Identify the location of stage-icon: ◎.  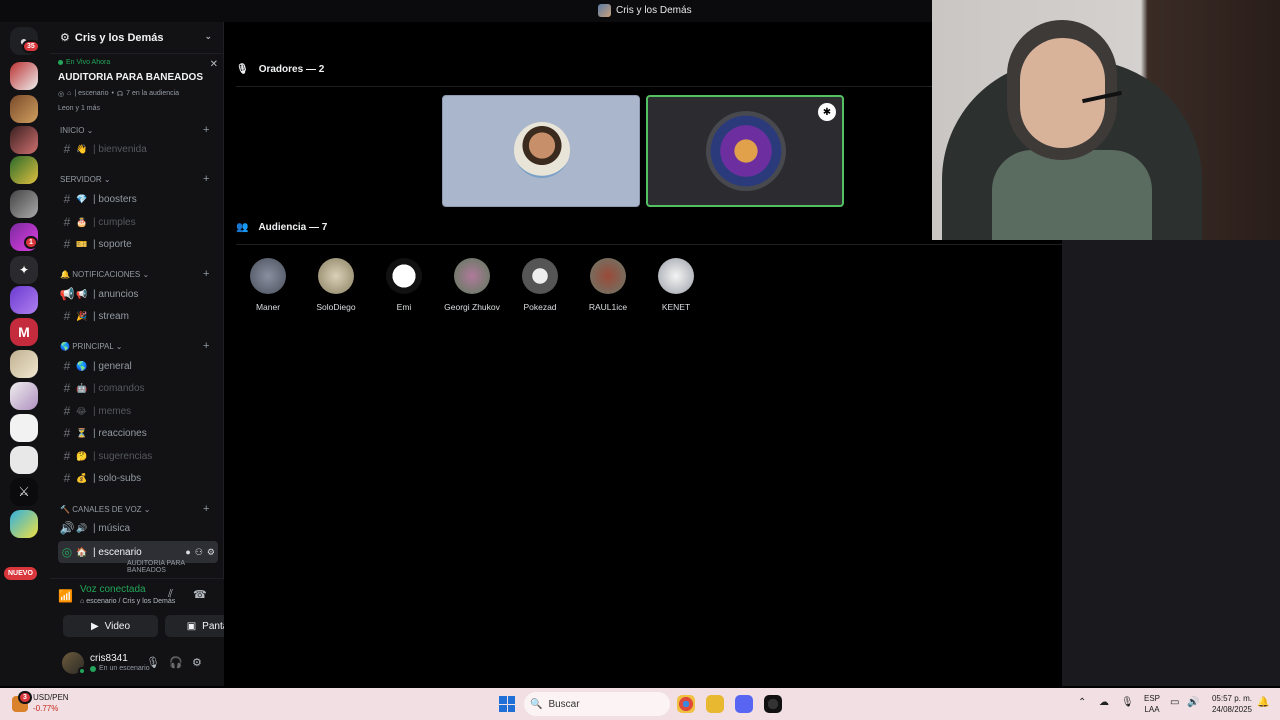
(67, 552).